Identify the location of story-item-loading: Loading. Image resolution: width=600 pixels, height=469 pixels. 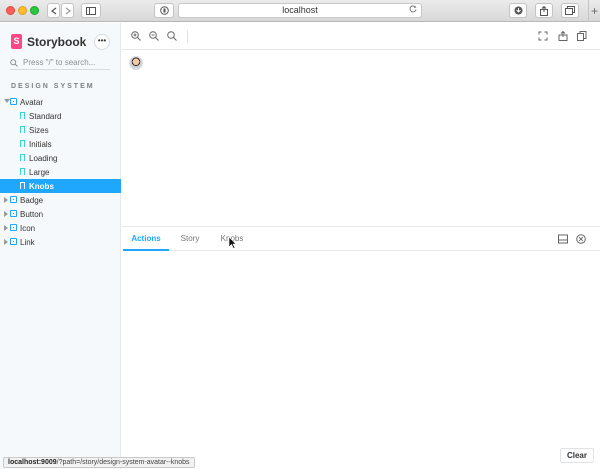
(60, 158).